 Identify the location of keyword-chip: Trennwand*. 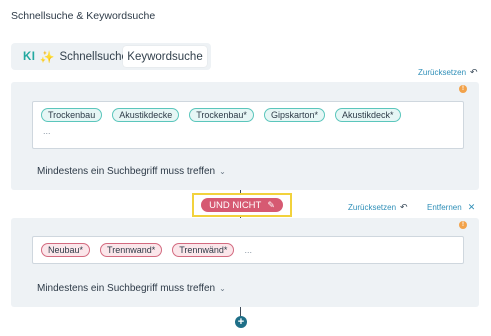
(131, 250).